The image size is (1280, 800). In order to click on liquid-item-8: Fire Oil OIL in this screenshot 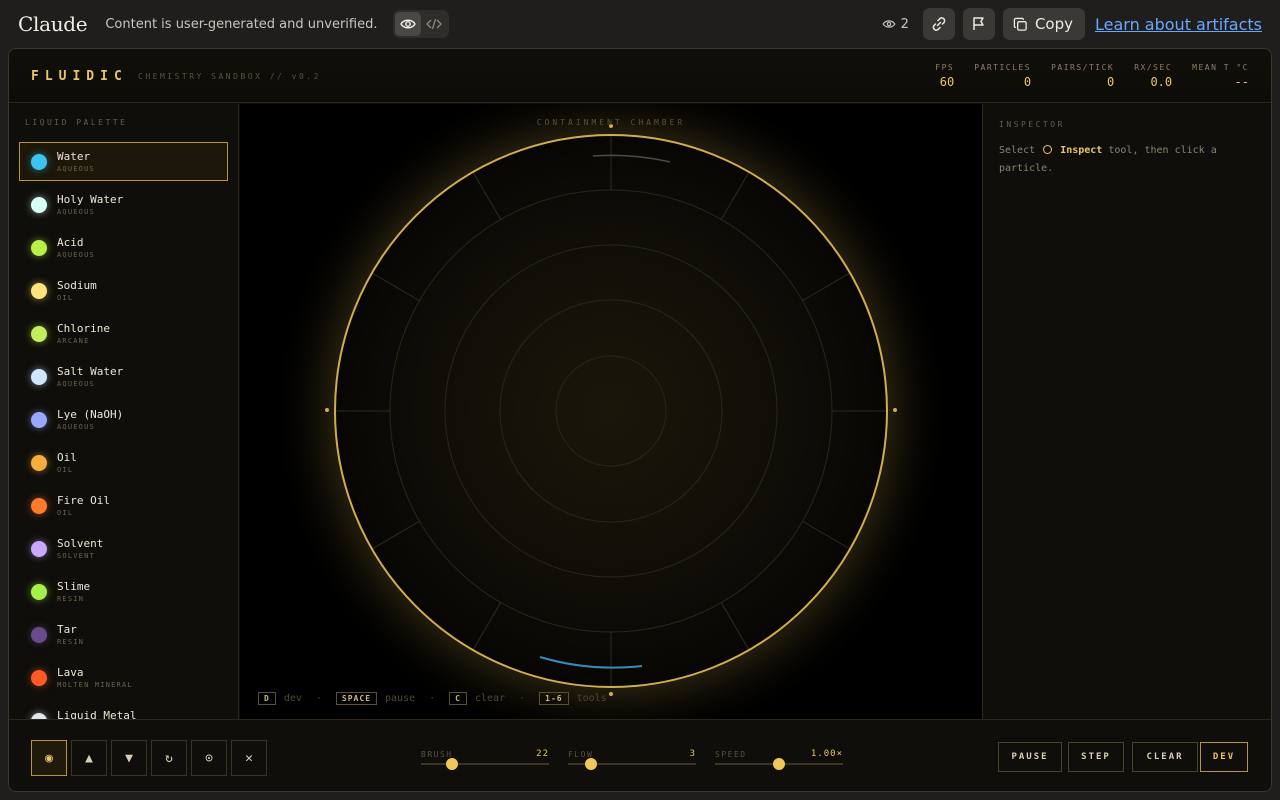, I will do `click(123, 505)`.